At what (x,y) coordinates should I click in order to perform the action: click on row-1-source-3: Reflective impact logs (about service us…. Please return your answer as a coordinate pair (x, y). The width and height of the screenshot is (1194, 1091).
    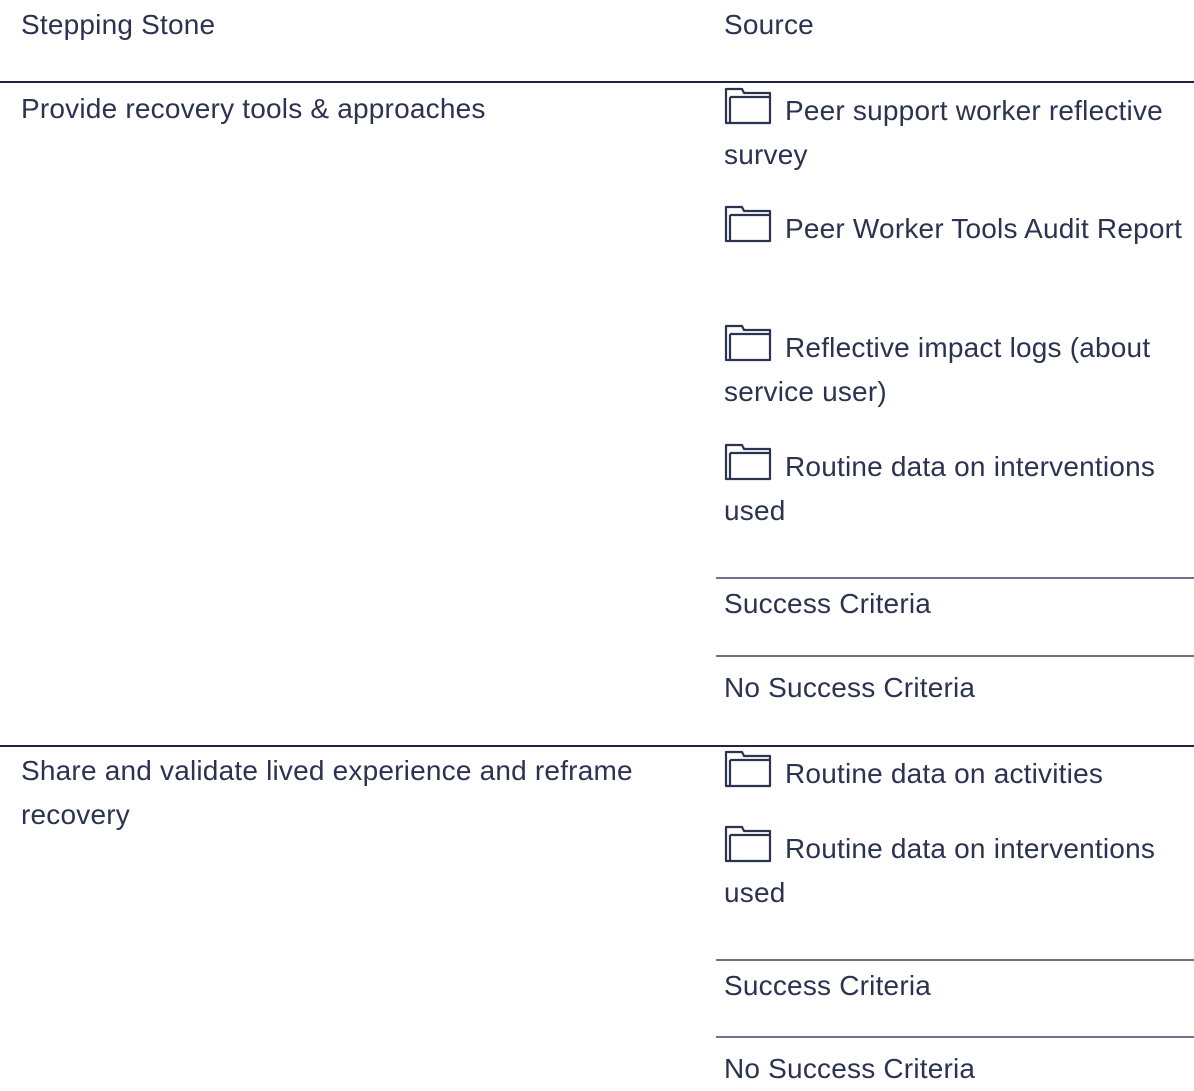
    Looking at the image, I should click on (956, 369).